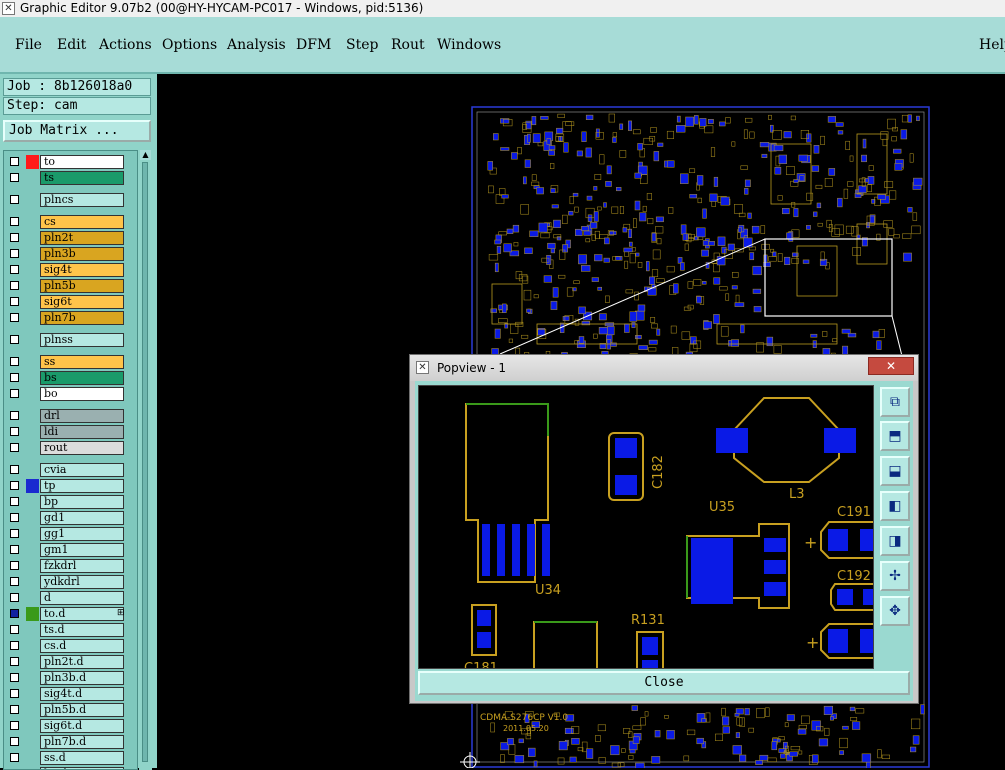 This screenshot has height=770, width=1005. I want to click on menu-actions: Actions, so click(125, 45).